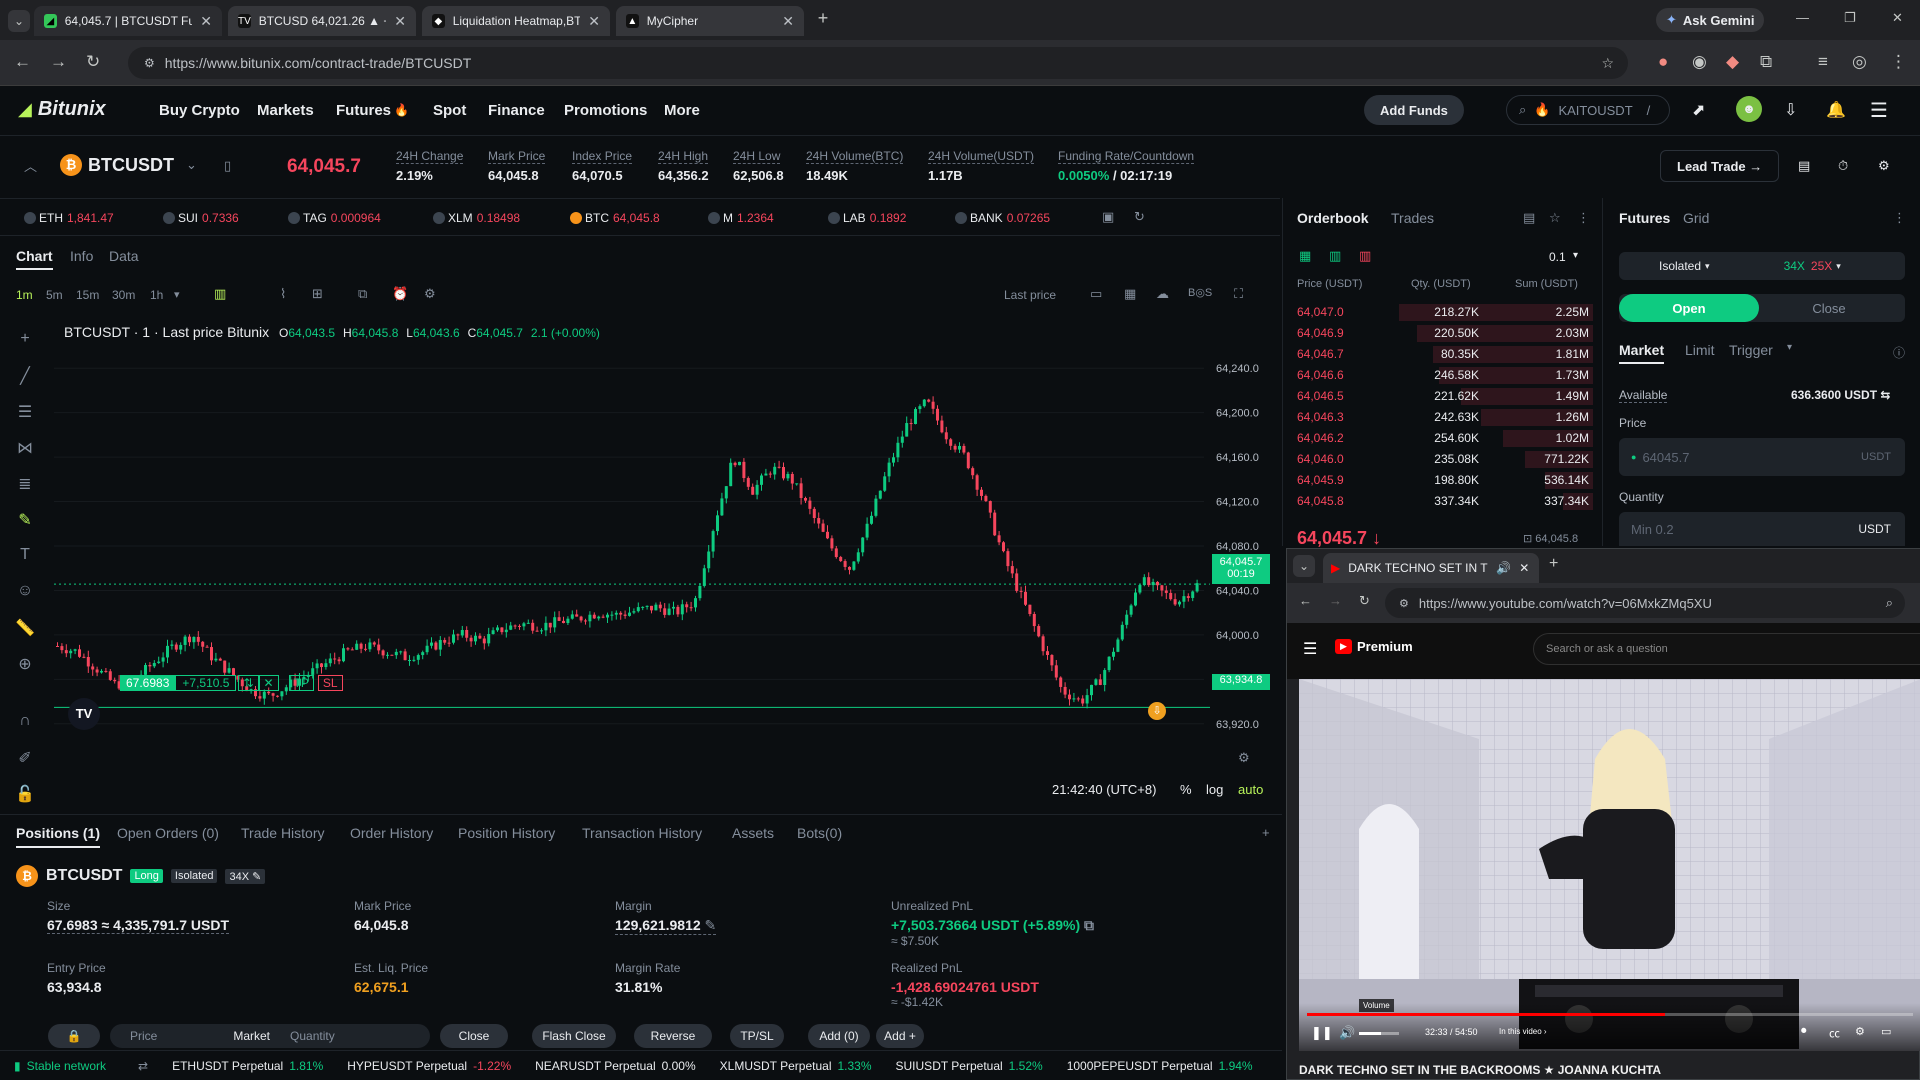  I want to click on interval-15m: 15m, so click(87, 295).